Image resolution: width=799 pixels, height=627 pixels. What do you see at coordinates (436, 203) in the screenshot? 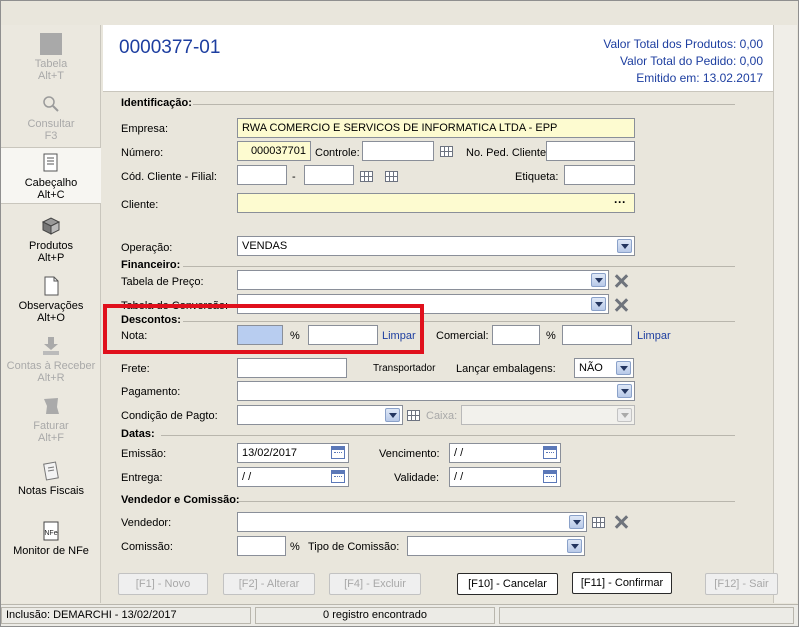
I see `cliente-field` at bounding box center [436, 203].